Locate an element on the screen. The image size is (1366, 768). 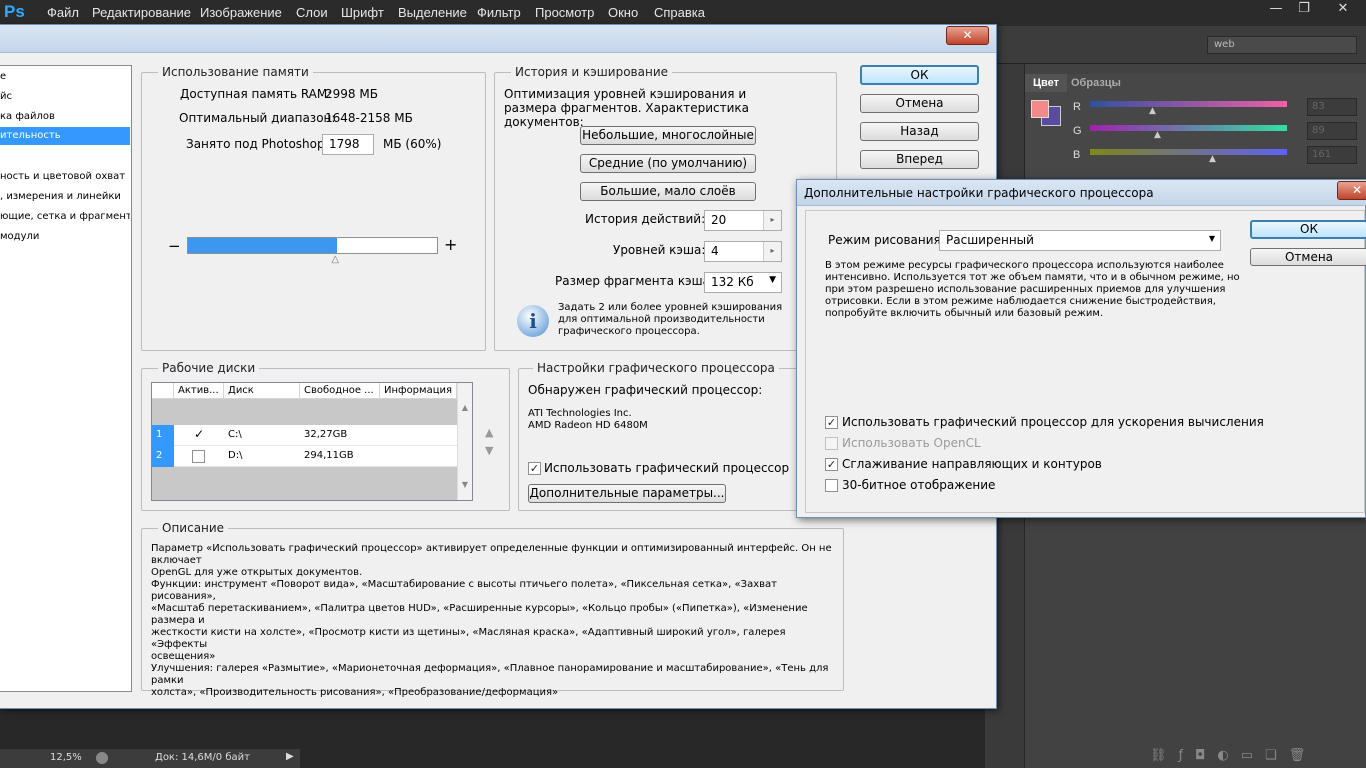
slider-thumb-r: ▲ is located at coordinates (1154, 111).